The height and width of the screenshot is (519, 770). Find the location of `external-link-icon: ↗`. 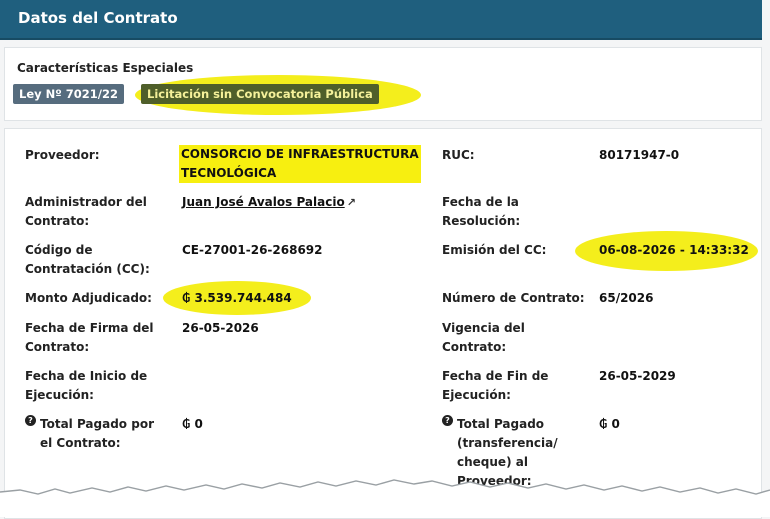

external-link-icon: ↗ is located at coordinates (351, 202).